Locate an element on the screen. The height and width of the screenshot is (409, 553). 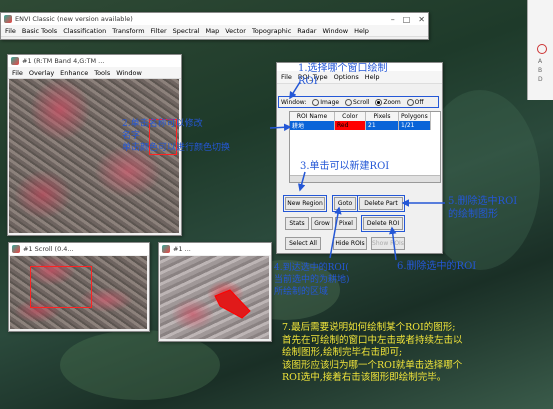
window-selector-label: Window: is located at coordinates (294, 102).